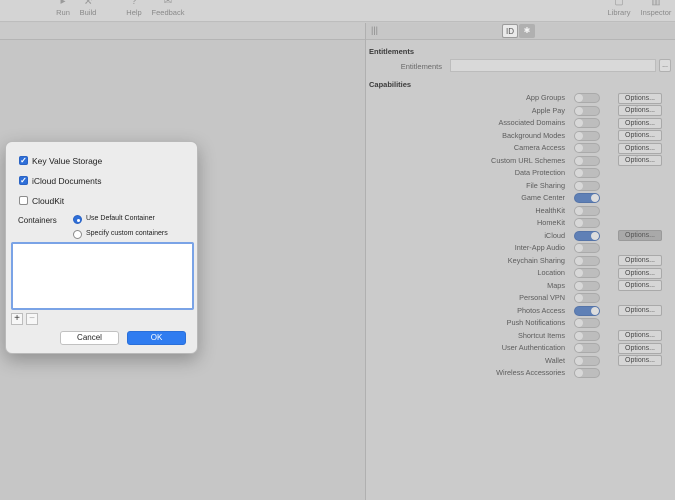 The height and width of the screenshot is (500, 675). Describe the element at coordinates (17, 319) in the screenshot. I see `add-container-button: +` at that location.